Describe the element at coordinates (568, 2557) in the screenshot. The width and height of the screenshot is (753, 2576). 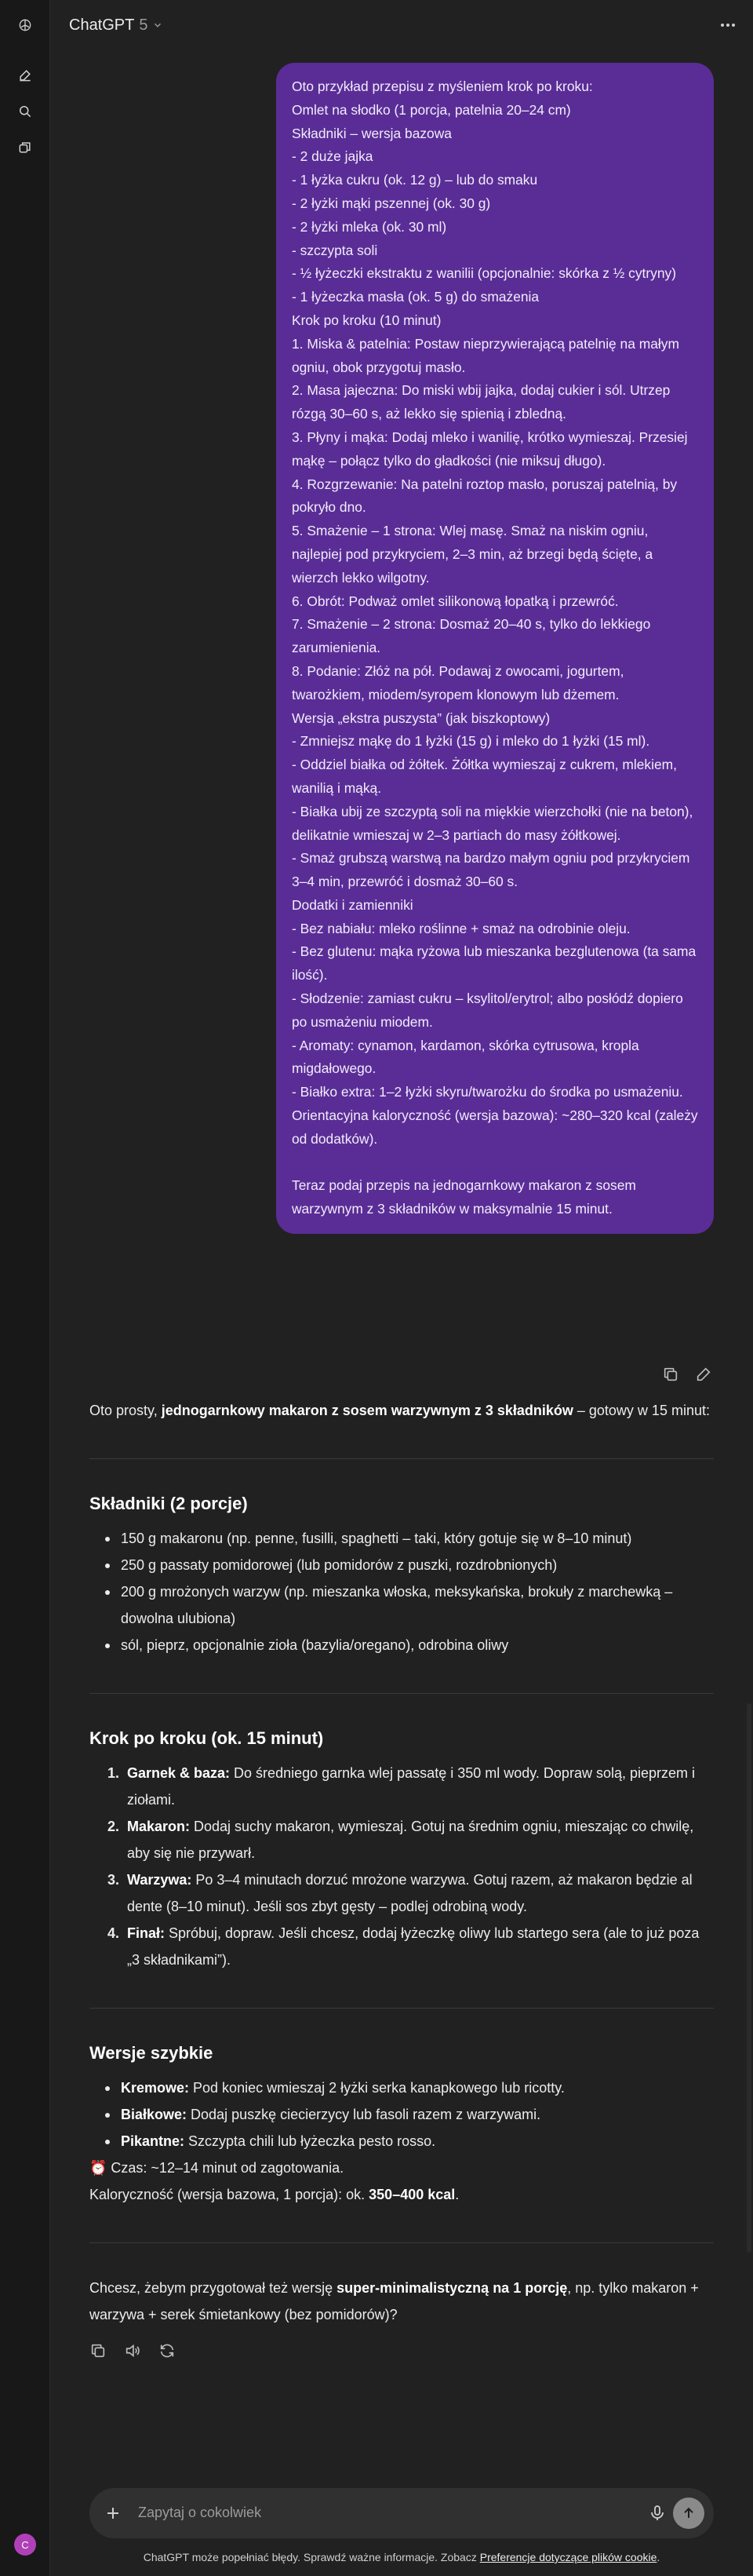
I see `cookie-preferences-link: Preferencje dotyczące plików cookie` at that location.